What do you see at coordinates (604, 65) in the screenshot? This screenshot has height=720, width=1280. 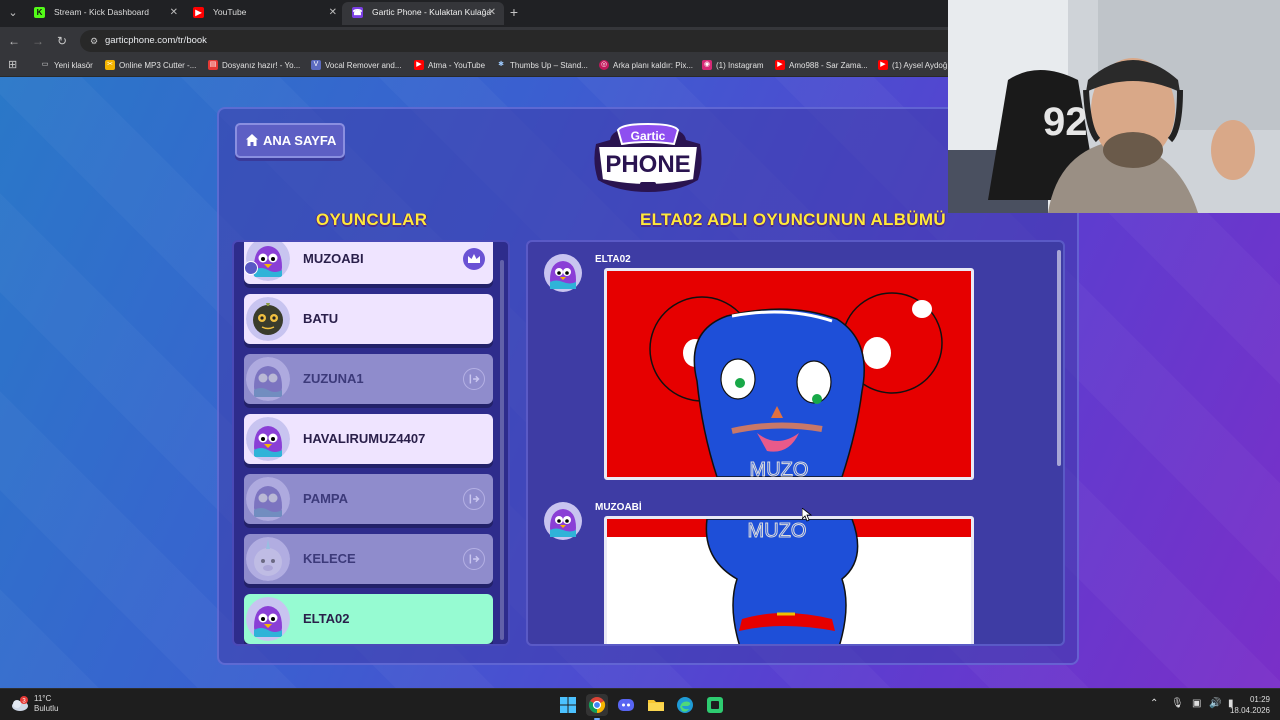 I see `remove-bg-icon: ◎` at bounding box center [604, 65].